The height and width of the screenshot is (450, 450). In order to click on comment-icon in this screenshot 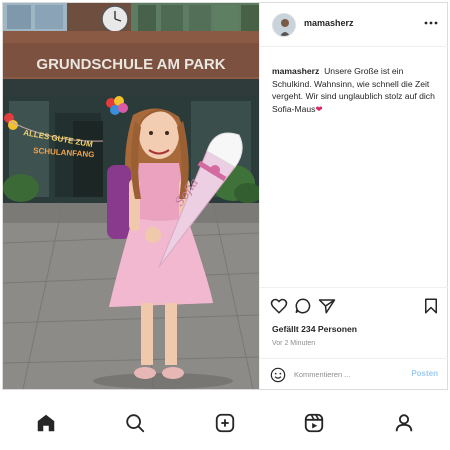, I will do `click(303, 306)`.